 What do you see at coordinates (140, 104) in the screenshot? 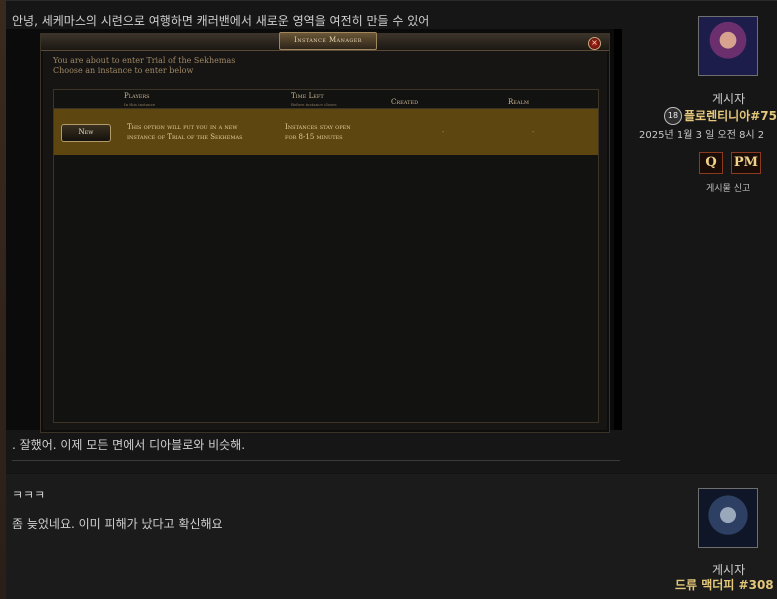
I see `col-players-sub: In this instance` at bounding box center [140, 104].